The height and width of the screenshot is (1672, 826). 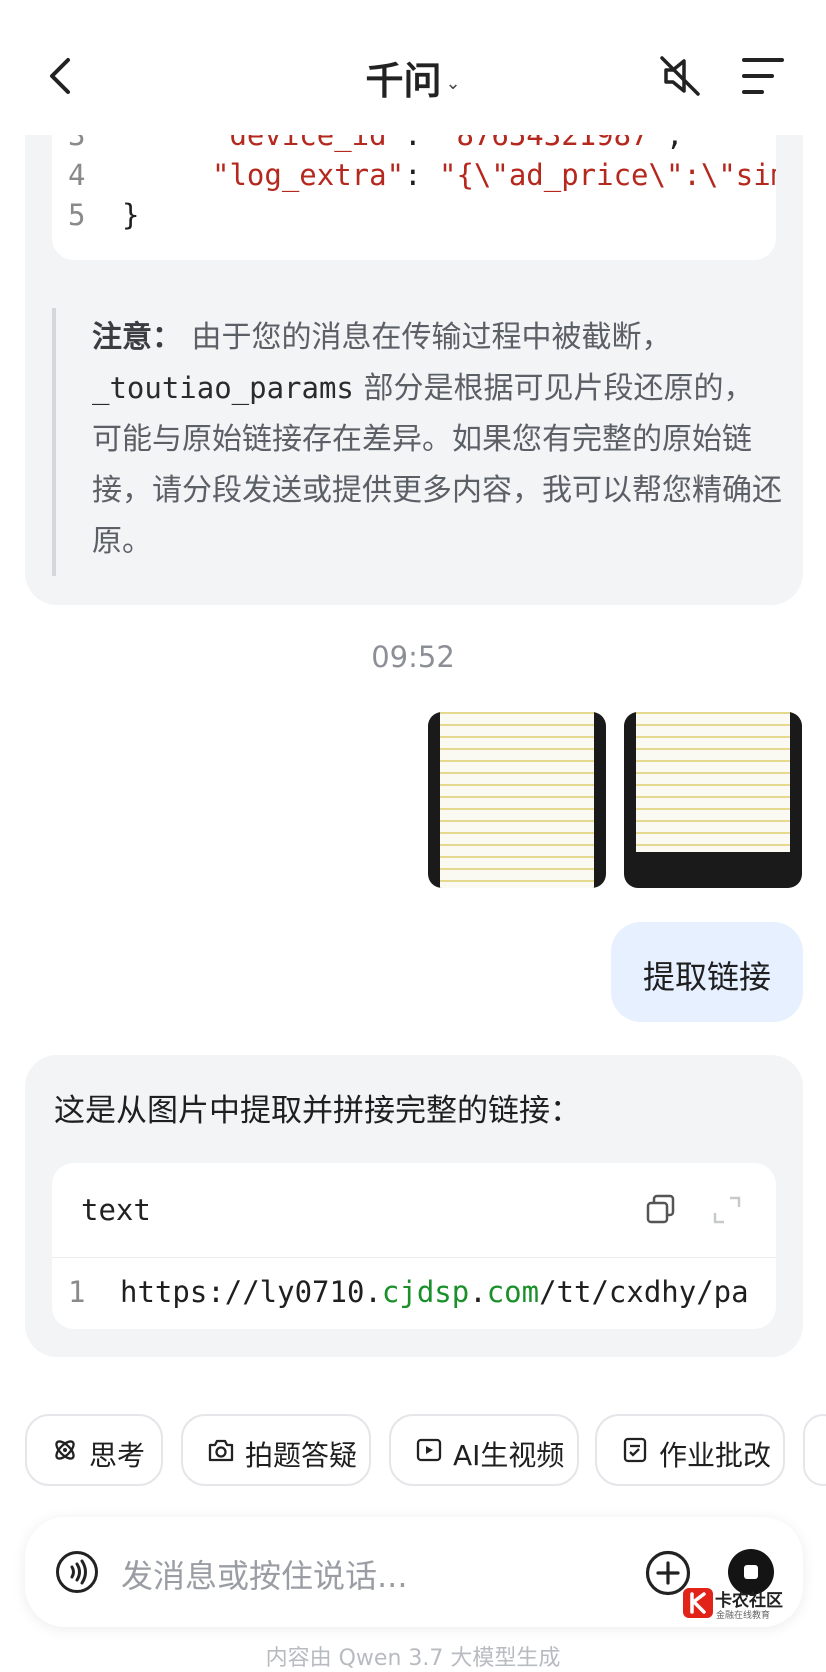 What do you see at coordinates (743, 1616) in the screenshot?
I see `watermark-subtitle: 金融在线教育` at bounding box center [743, 1616].